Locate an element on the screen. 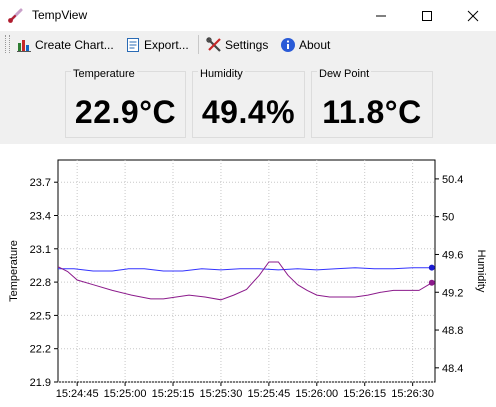  toolbar-grip is located at coordinates (7, 44).